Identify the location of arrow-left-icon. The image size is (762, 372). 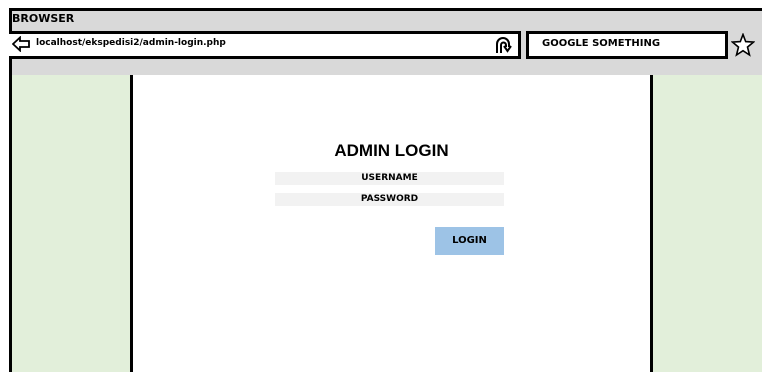
(21, 44).